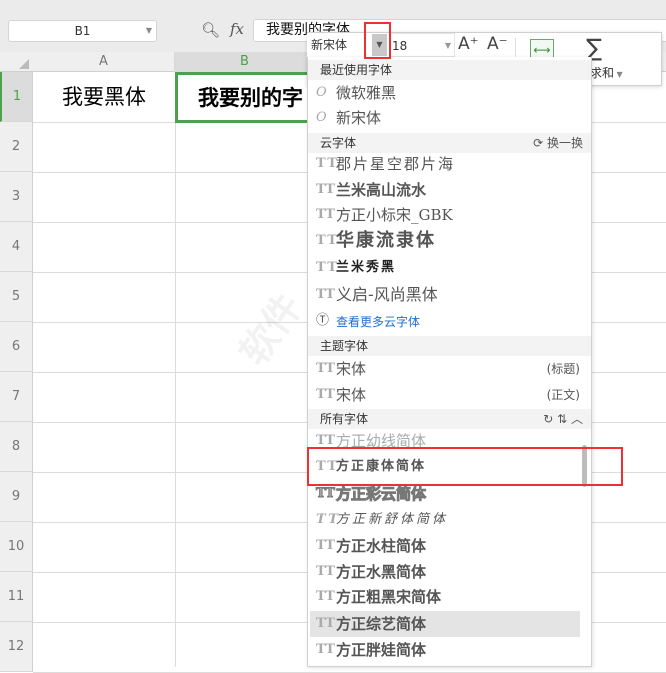 The image size is (666, 673). What do you see at coordinates (445, 190) in the screenshot?
I see `font-item: TT 兰米高山流水` at bounding box center [445, 190].